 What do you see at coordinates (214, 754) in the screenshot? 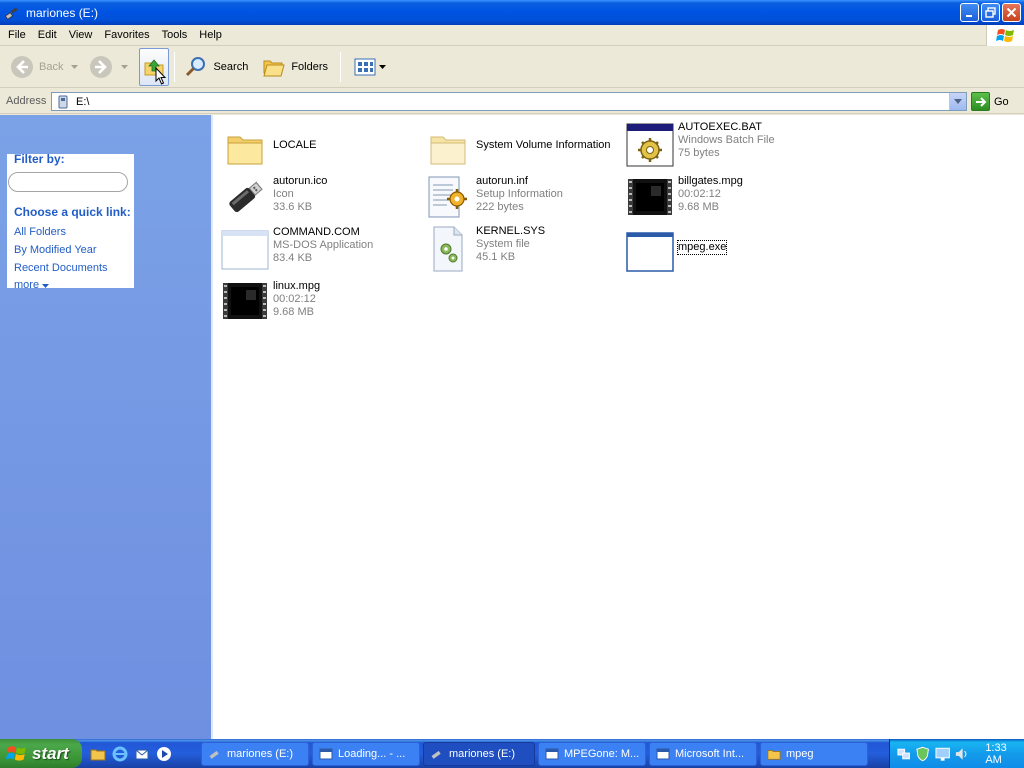
I see `drive-pen-icon` at bounding box center [214, 754].